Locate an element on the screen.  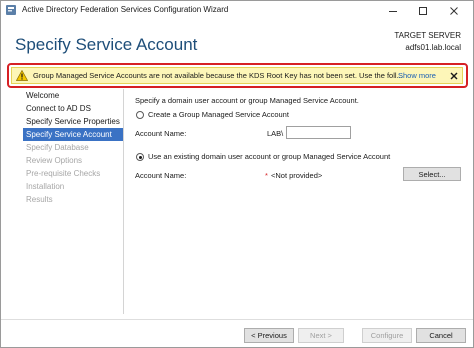
nav-item-installation: Installation is located at coordinates (45, 186).